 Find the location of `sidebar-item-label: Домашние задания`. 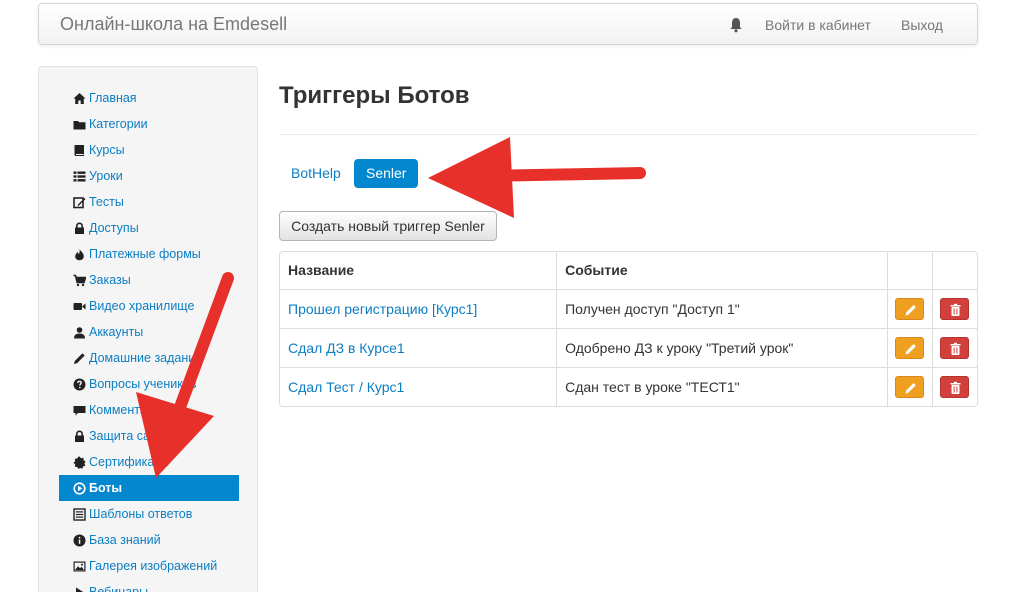

sidebar-item-label: Домашние задания is located at coordinates (146, 358).